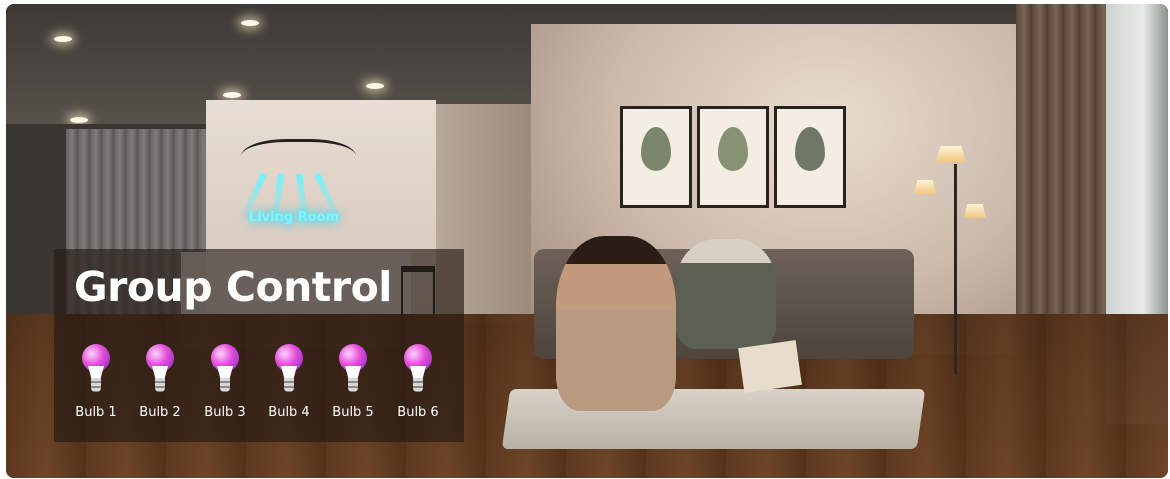 This screenshot has width=1170, height=479. What do you see at coordinates (418, 412) in the screenshot?
I see `bulb-label: Bulb 6` at bounding box center [418, 412].